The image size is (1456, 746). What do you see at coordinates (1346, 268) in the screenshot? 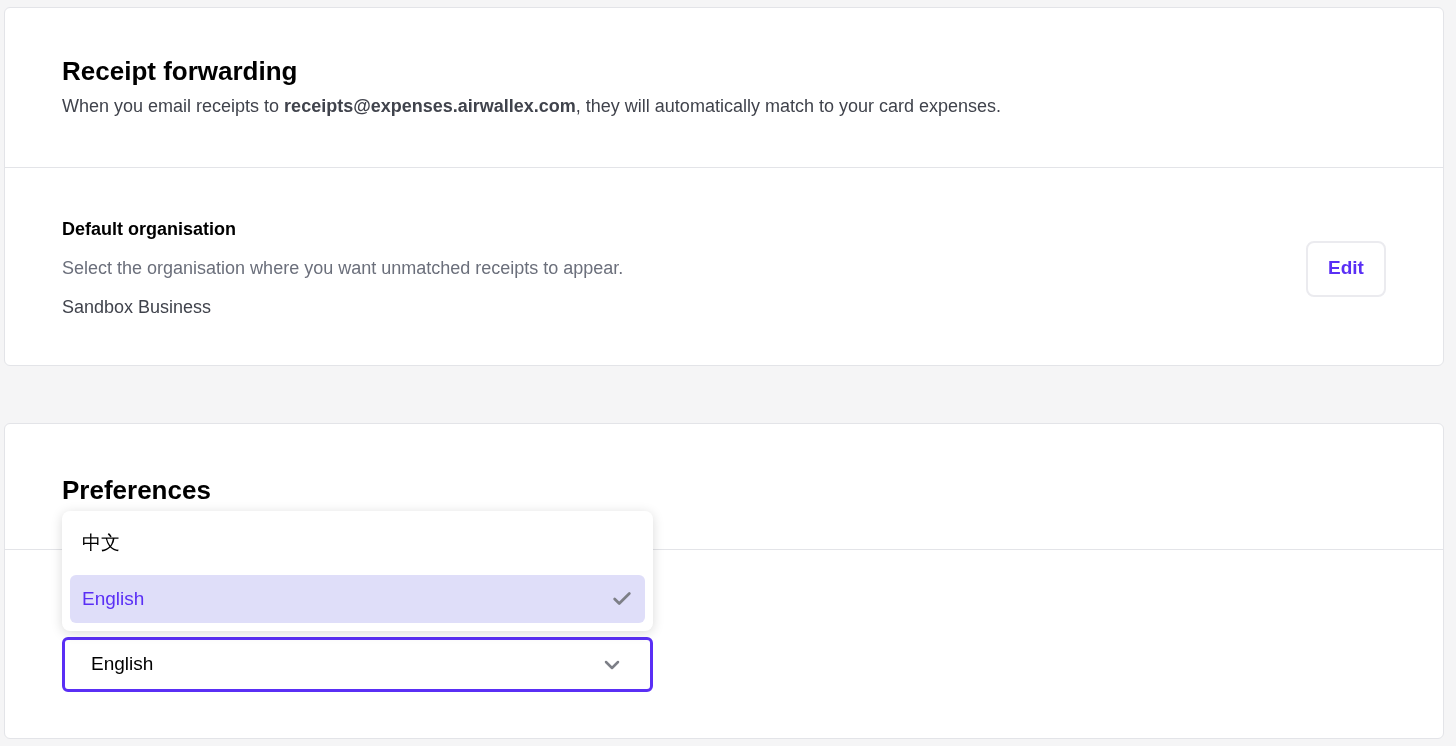
I see `edit-button: Edit` at bounding box center [1346, 268].